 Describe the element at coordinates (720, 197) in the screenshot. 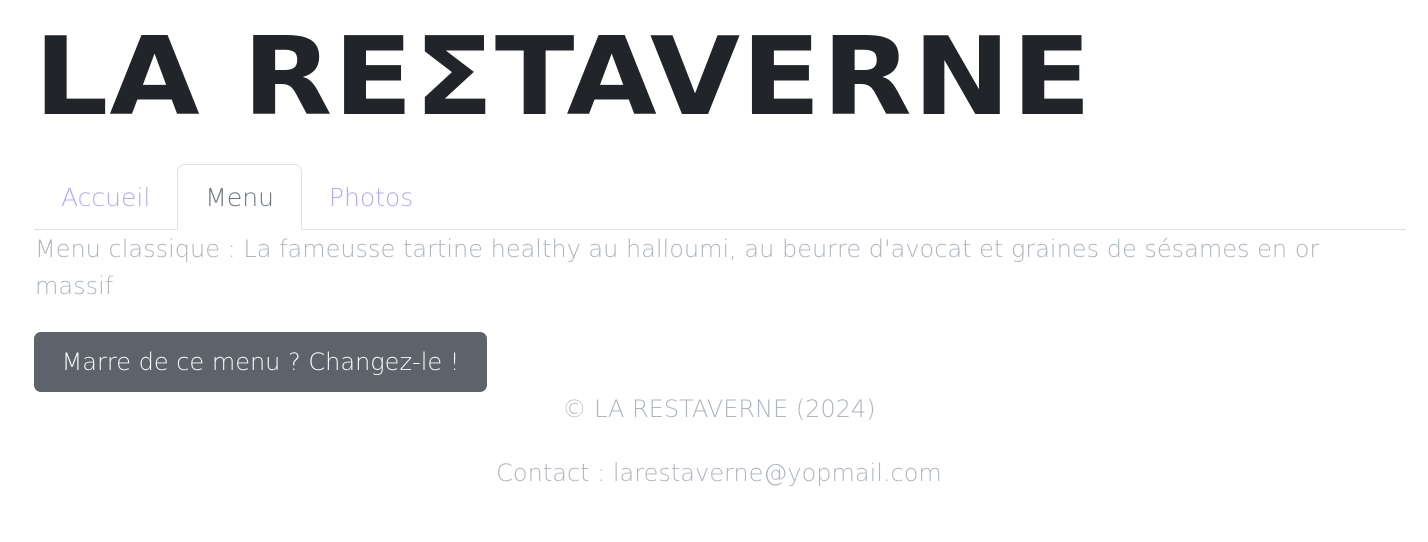

I see `nav-tabs: Accueil Menu Photos` at that location.